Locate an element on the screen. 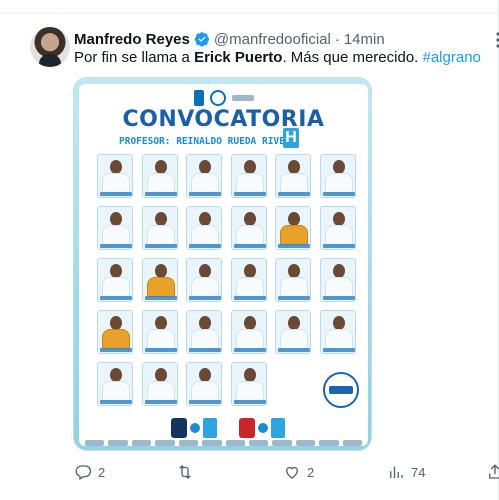 Image resolution: width=499 pixels, height=500 pixels. todos-badge is located at coordinates (341, 390).